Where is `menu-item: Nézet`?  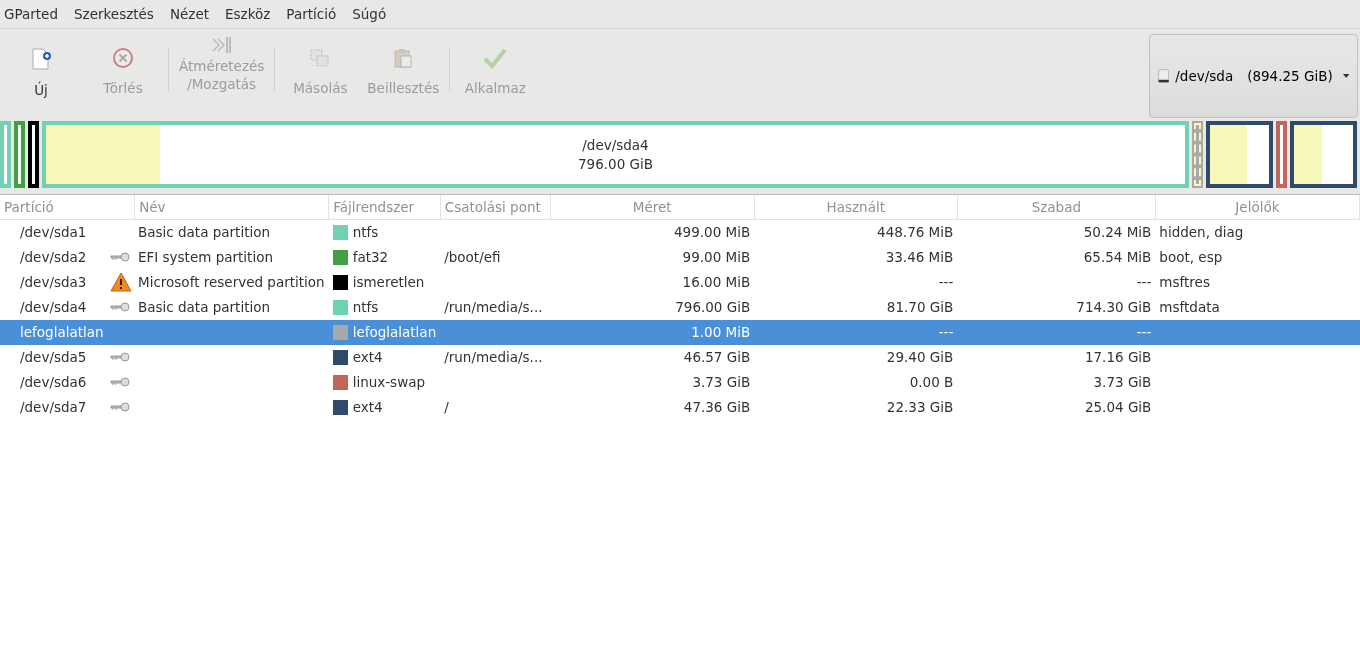
menu-item: Nézet is located at coordinates (189, 14).